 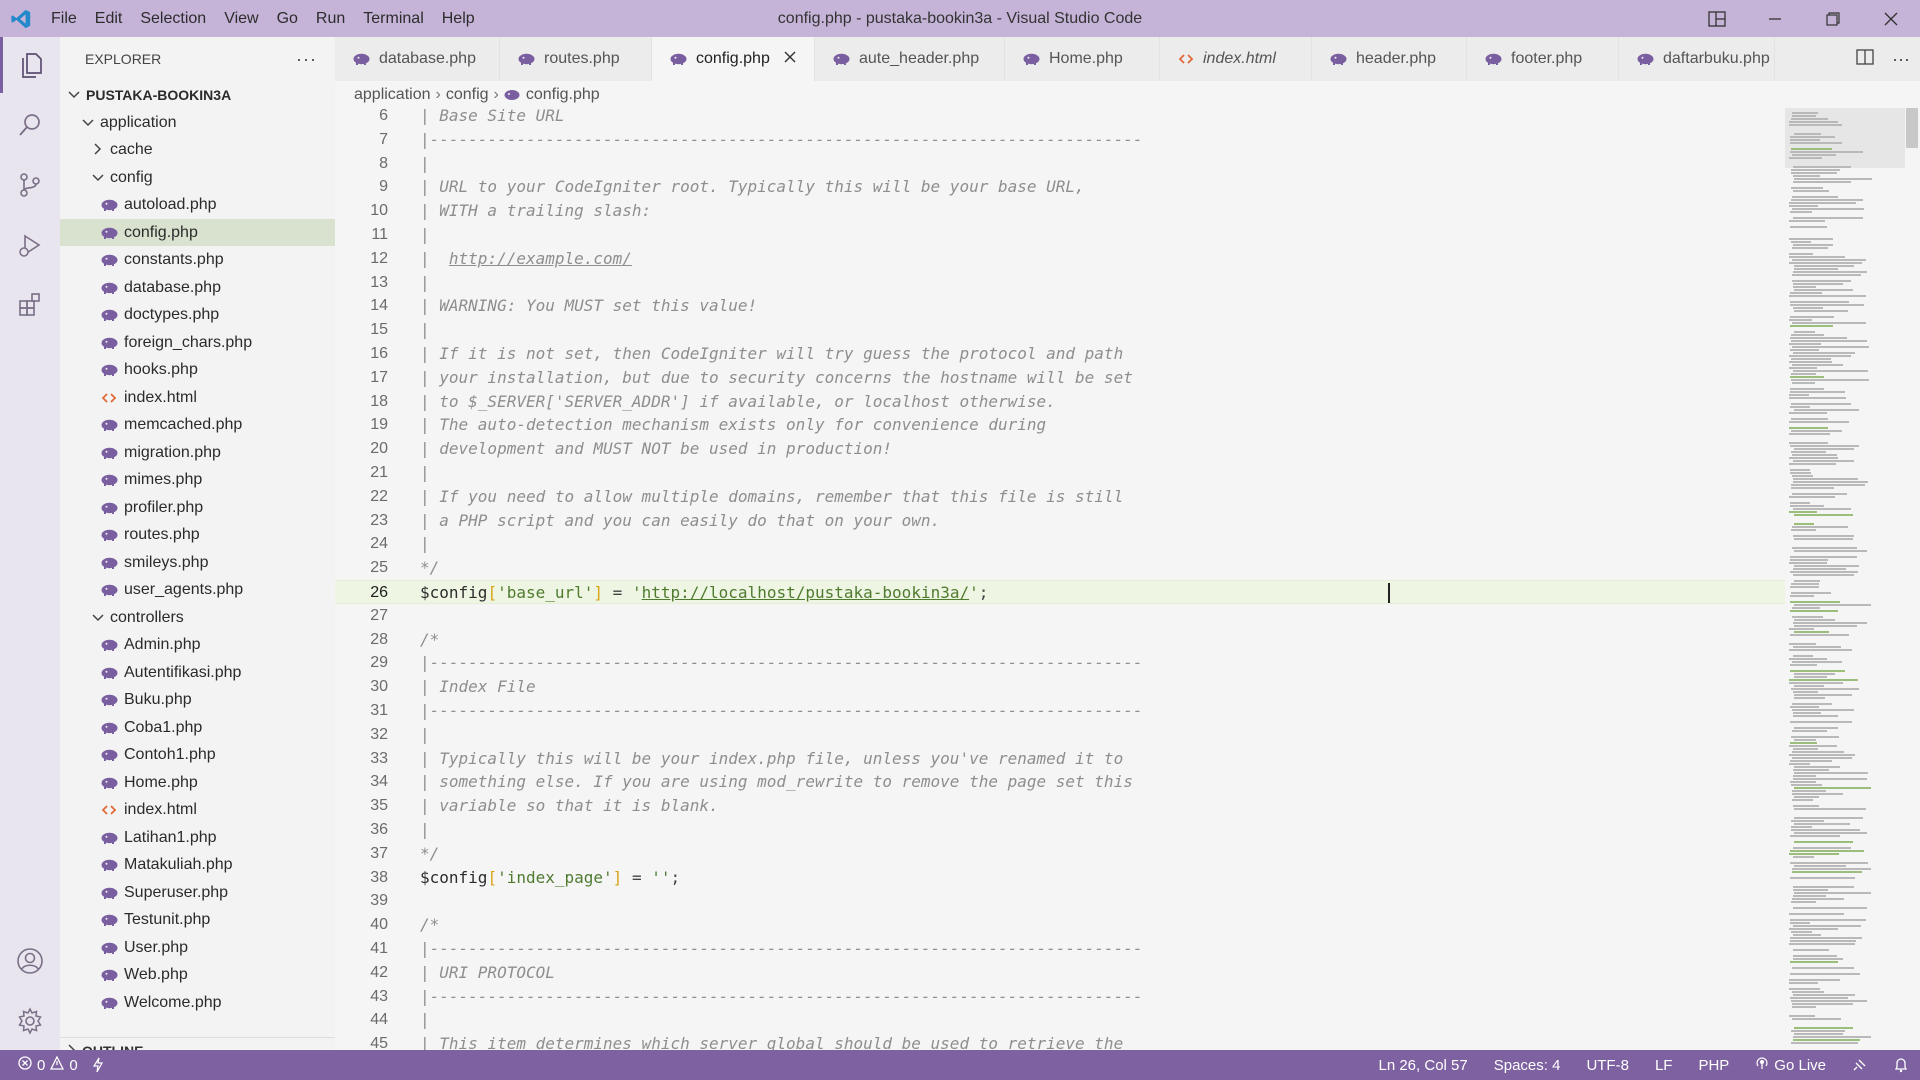 I want to click on more-actions-button: ···, so click(x=306, y=59).